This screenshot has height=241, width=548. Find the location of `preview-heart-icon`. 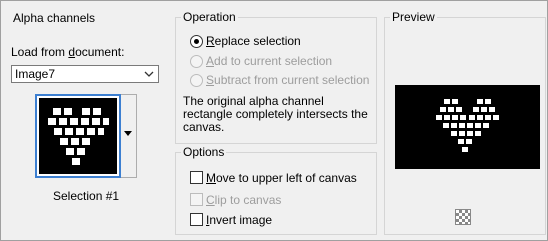

preview-heart-icon is located at coordinates (467, 125).